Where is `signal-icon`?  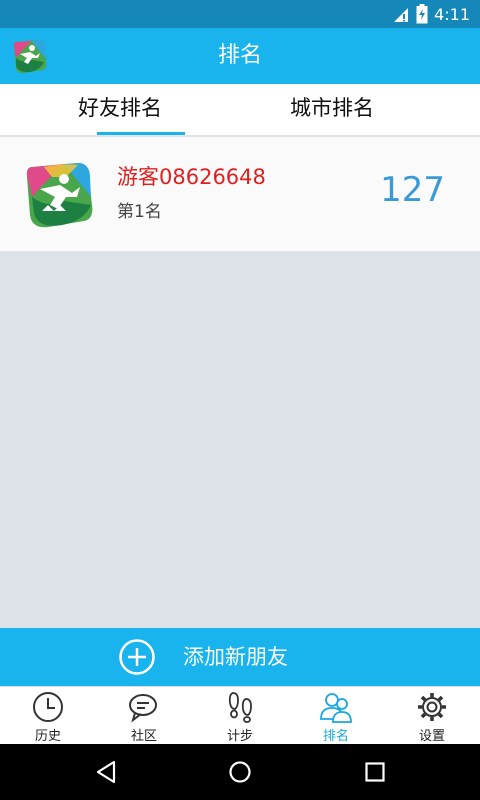 signal-icon is located at coordinates (401, 15).